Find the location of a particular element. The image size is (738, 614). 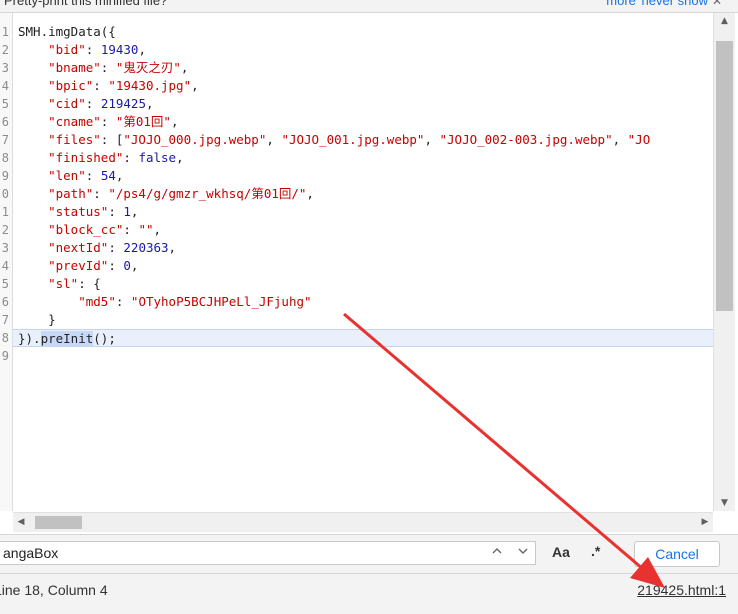

json-boolean: false is located at coordinates (157, 157).